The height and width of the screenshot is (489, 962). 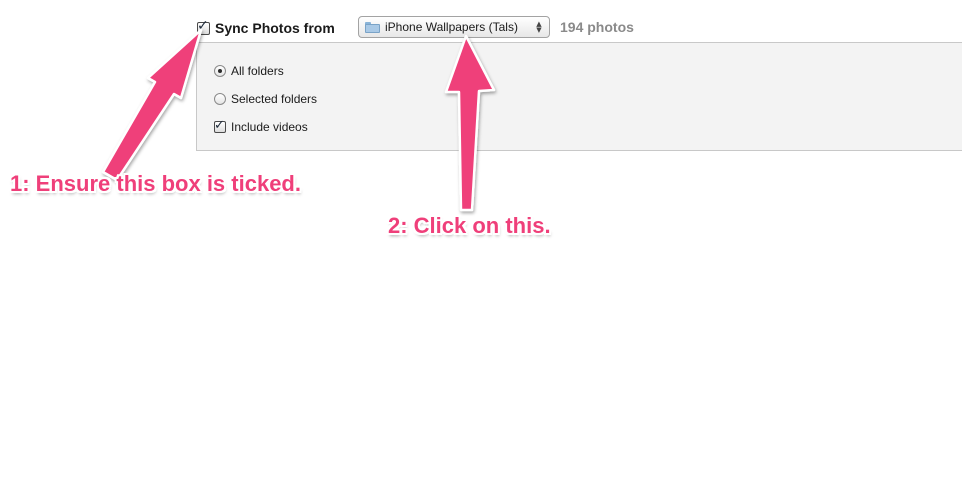 What do you see at coordinates (274, 99) in the screenshot?
I see `selected-folders-label: Selected folders` at bounding box center [274, 99].